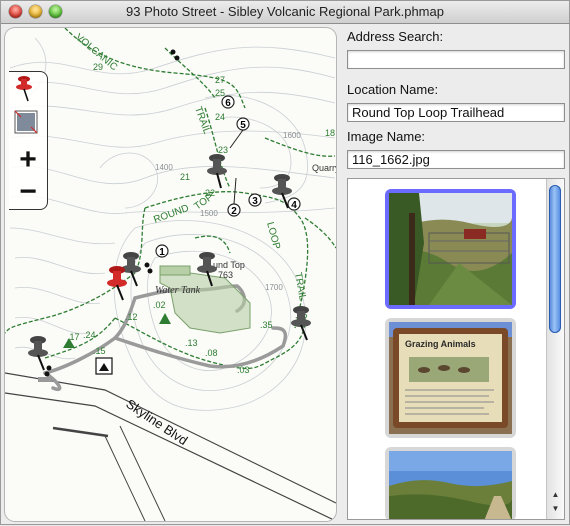  What do you see at coordinates (255, 201) in the screenshot?
I see `marker-3: 3` at bounding box center [255, 201].